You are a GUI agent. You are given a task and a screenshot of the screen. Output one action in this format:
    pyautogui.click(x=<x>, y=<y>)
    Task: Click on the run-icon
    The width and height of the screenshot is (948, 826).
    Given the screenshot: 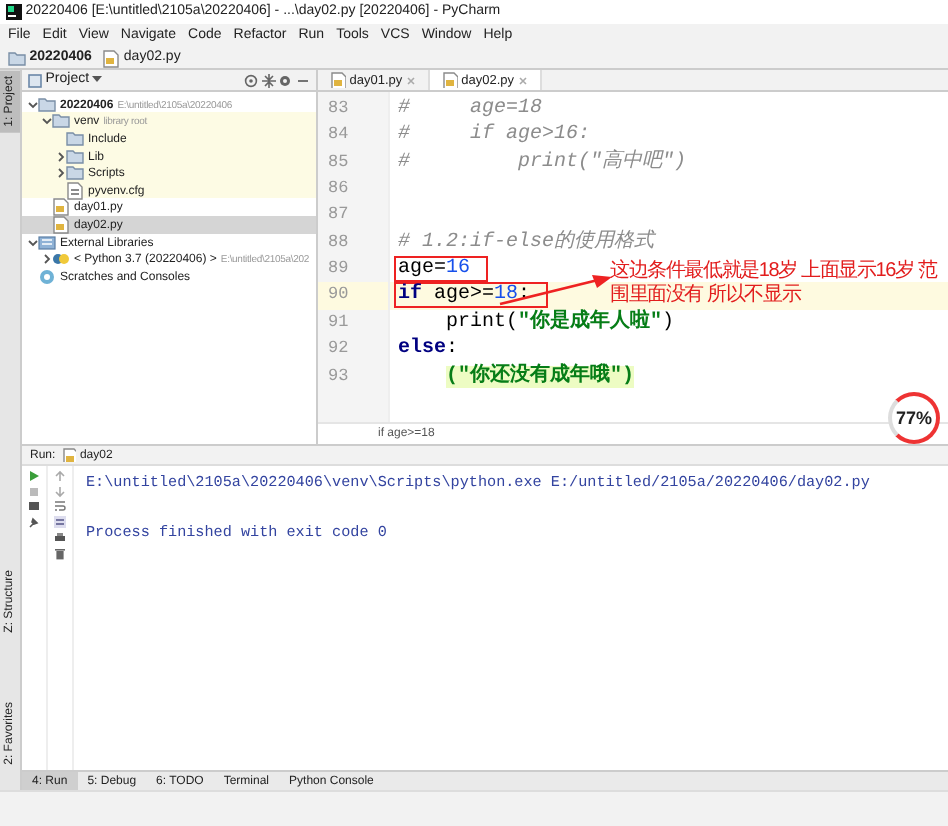 What is the action you would take?
    pyautogui.click(x=34, y=475)
    